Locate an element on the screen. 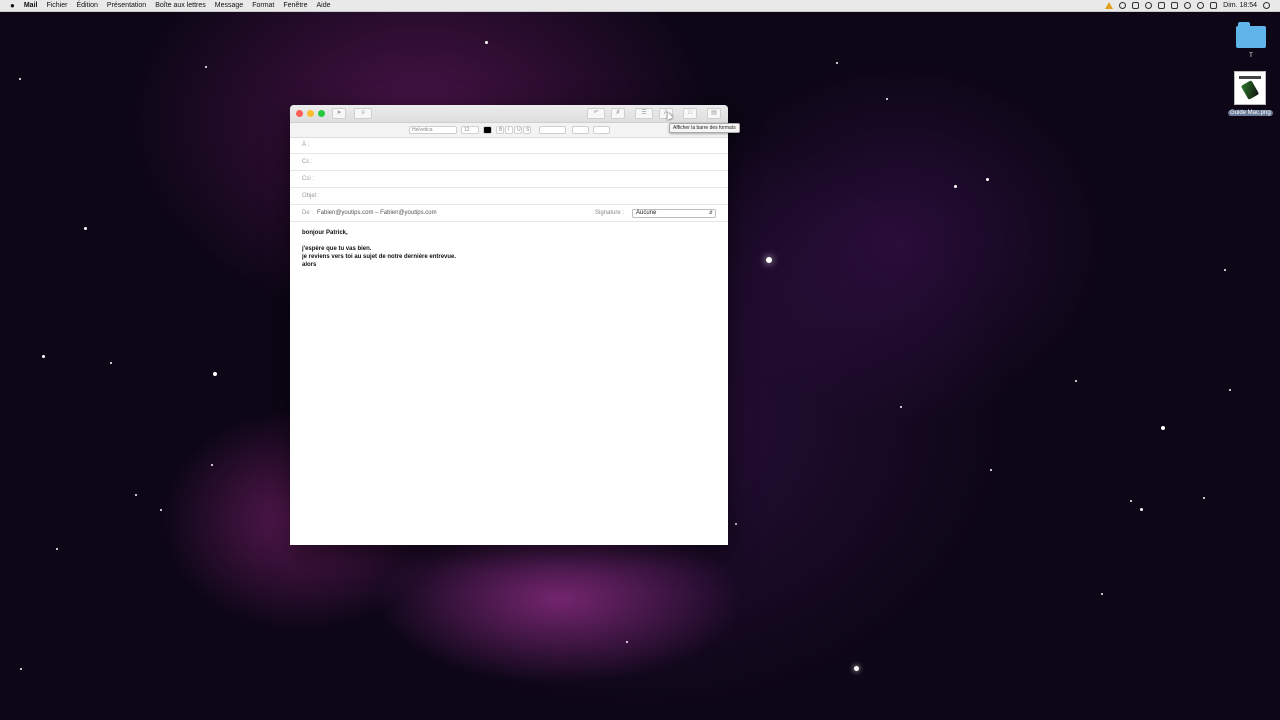 This screenshot has height=720, width=1280. volume-icon is located at coordinates (1136, 5).